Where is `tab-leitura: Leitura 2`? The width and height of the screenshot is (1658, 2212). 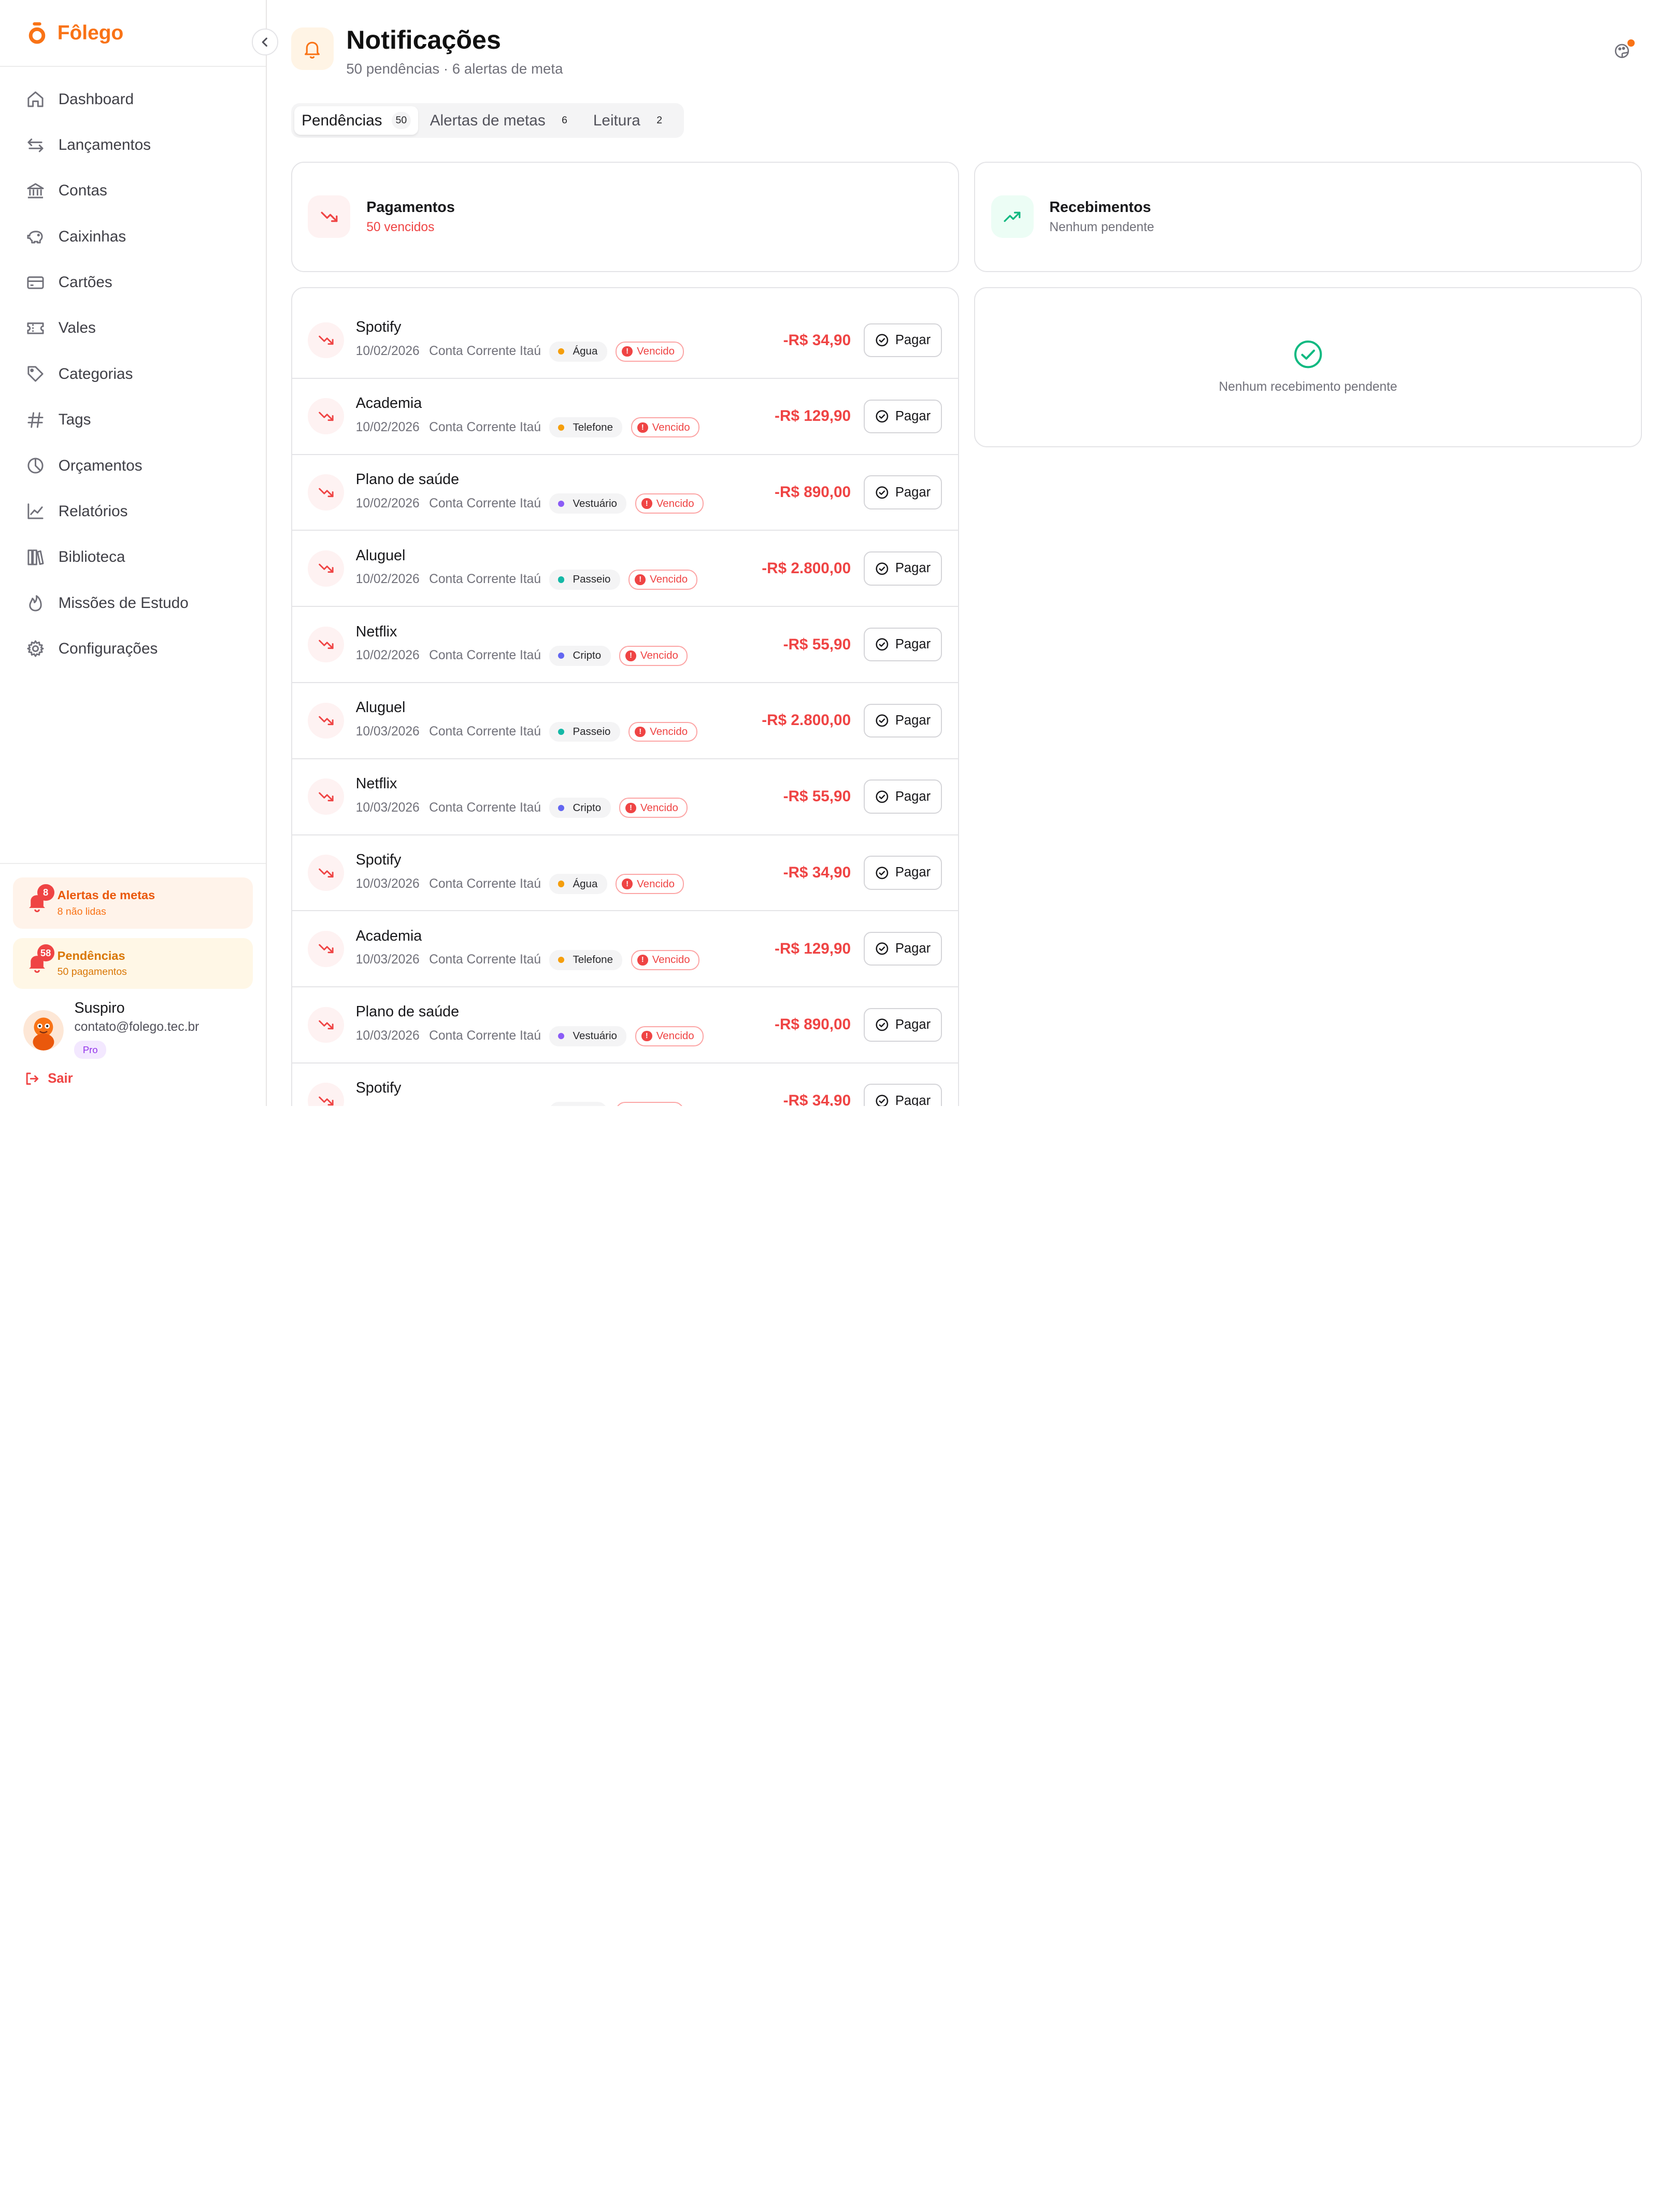
tab-leitura: Leitura 2 is located at coordinates (631, 120).